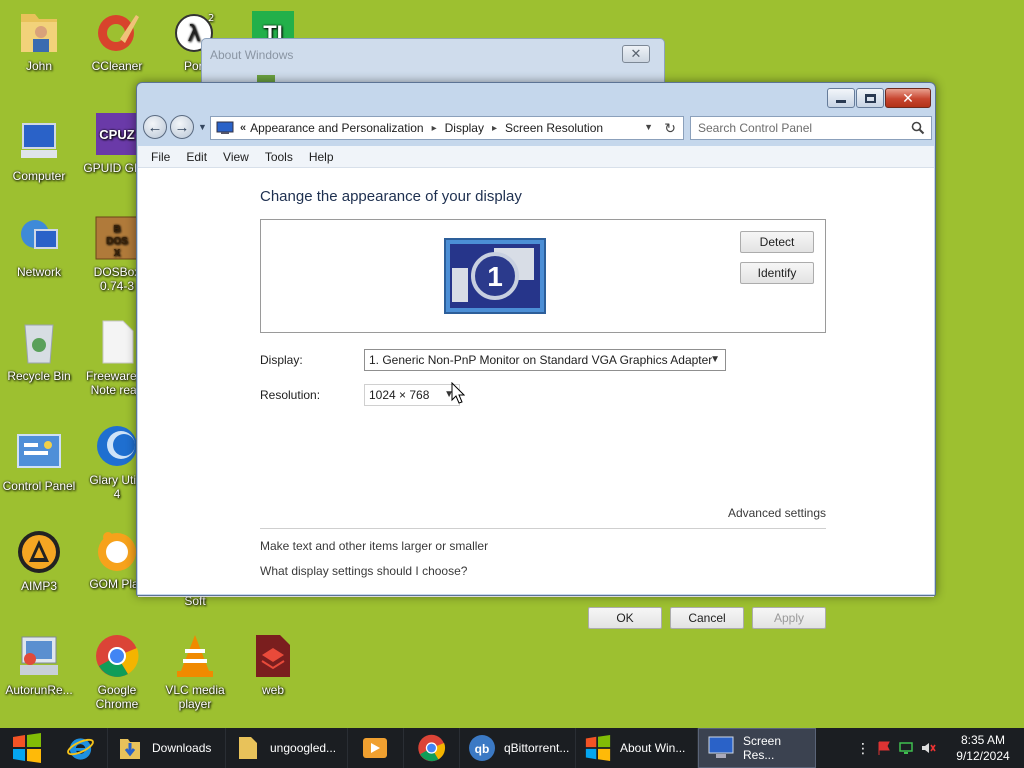 This screenshot has height=768, width=1024. Describe the element at coordinates (363, 571) in the screenshot. I see `display-help-link: What display settings should I choose?` at that location.